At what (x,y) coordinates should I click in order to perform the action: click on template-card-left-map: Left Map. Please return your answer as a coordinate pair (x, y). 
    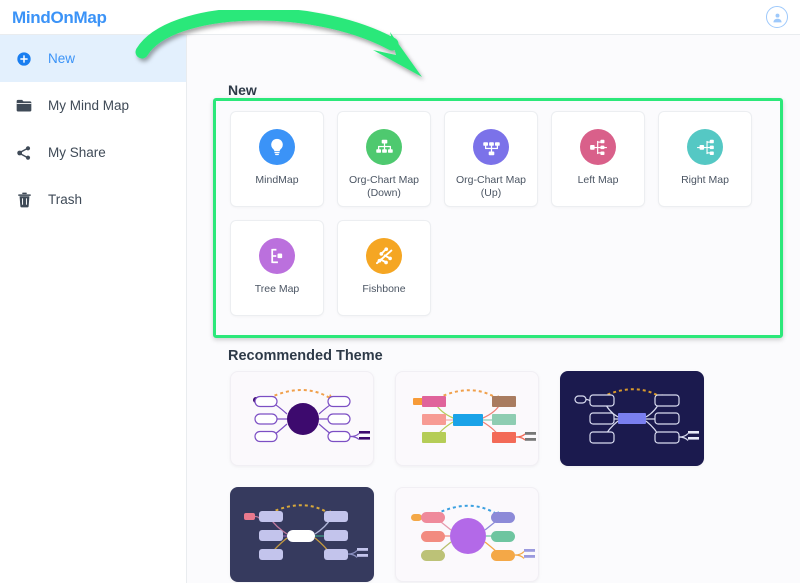
    Looking at the image, I should click on (598, 159).